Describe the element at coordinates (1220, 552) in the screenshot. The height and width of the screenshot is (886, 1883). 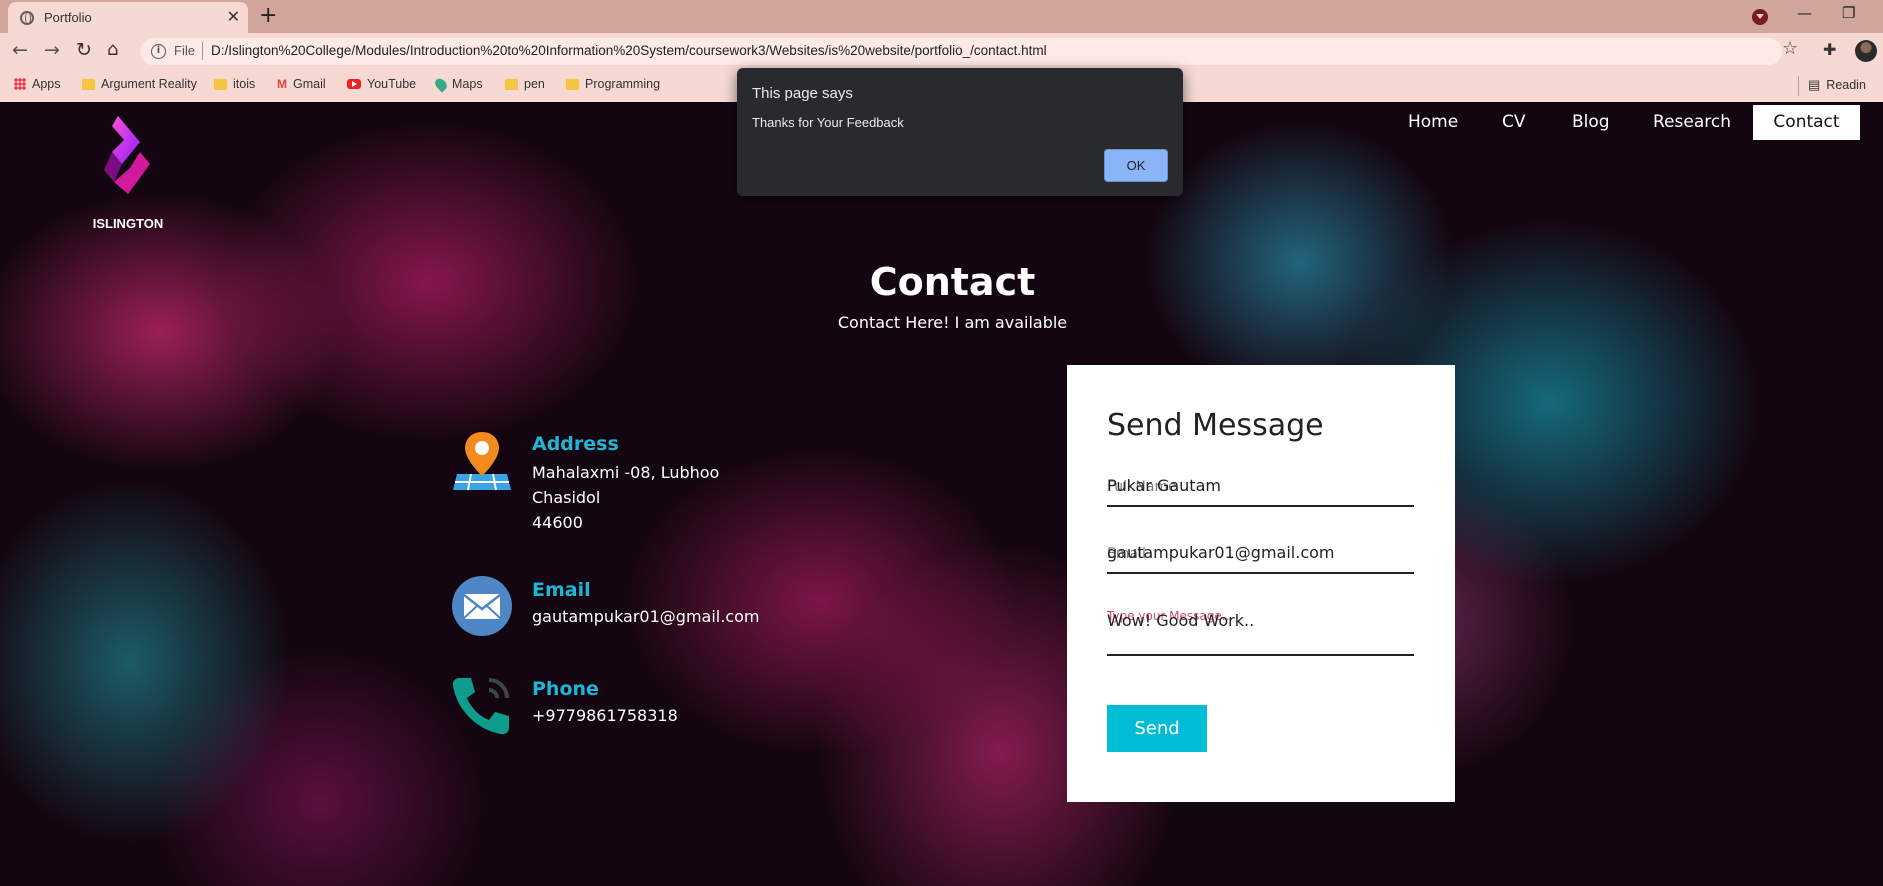
I see `email-field-value: gautampukar01@gmail.com` at that location.